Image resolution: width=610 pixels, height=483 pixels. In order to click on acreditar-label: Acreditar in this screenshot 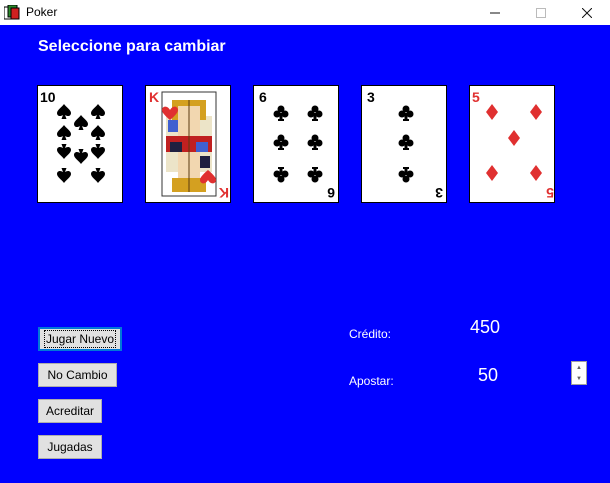, I will do `click(70, 411)`.